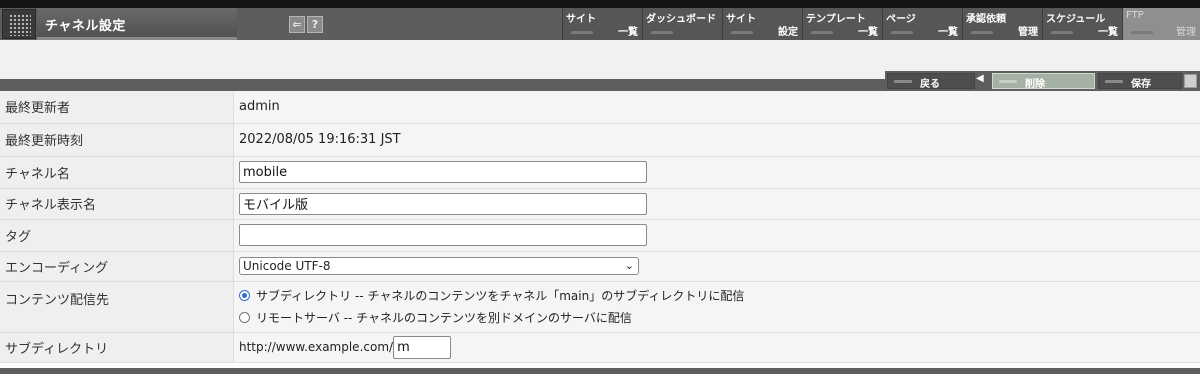  I want to click on form-row-last-updated-at: 最終更新時刻 2022/08/05 19:16:31 JST, so click(600, 140).